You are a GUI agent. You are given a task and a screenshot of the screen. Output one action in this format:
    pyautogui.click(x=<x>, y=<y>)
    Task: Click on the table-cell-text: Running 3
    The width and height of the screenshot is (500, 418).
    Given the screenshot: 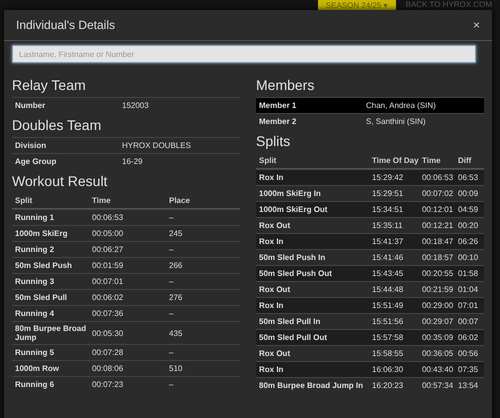 What is the action you would take?
    pyautogui.click(x=35, y=282)
    